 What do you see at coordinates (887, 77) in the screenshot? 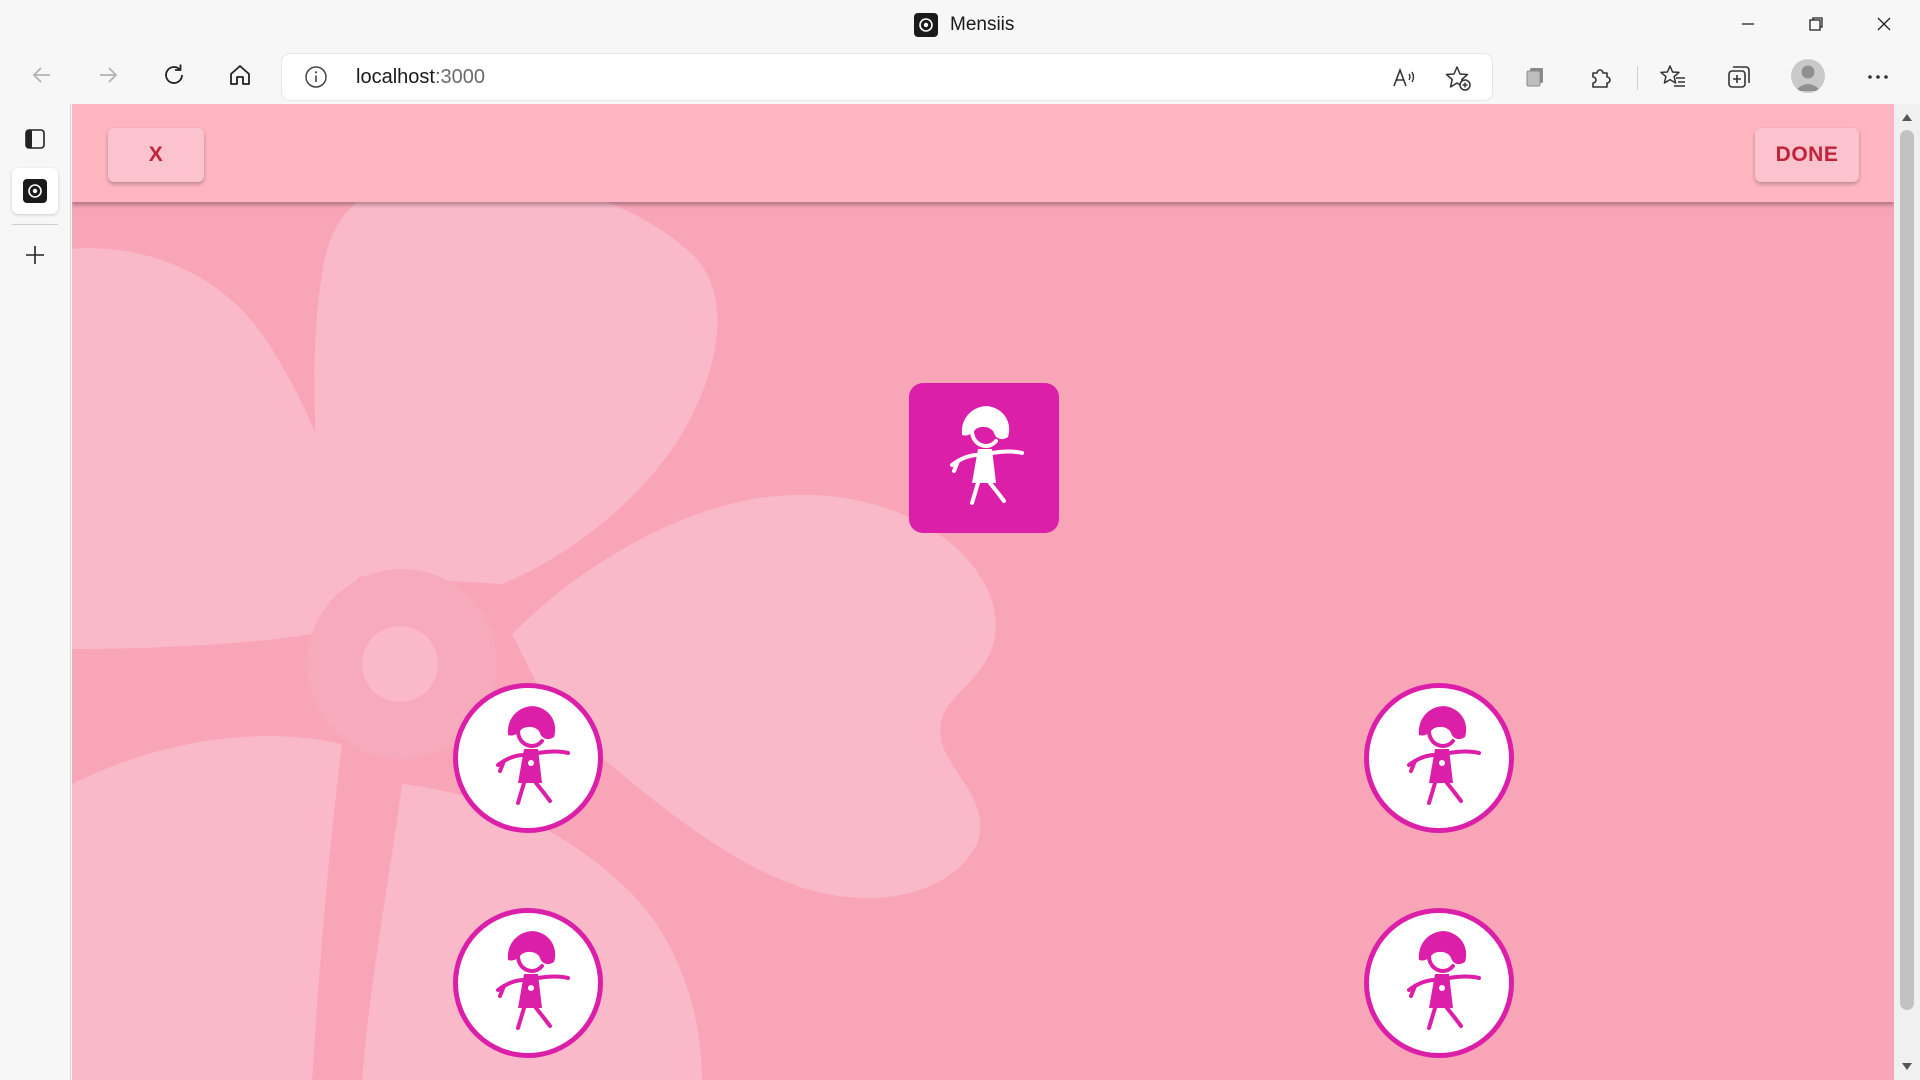
I see `address-bar: localhost:3000` at bounding box center [887, 77].